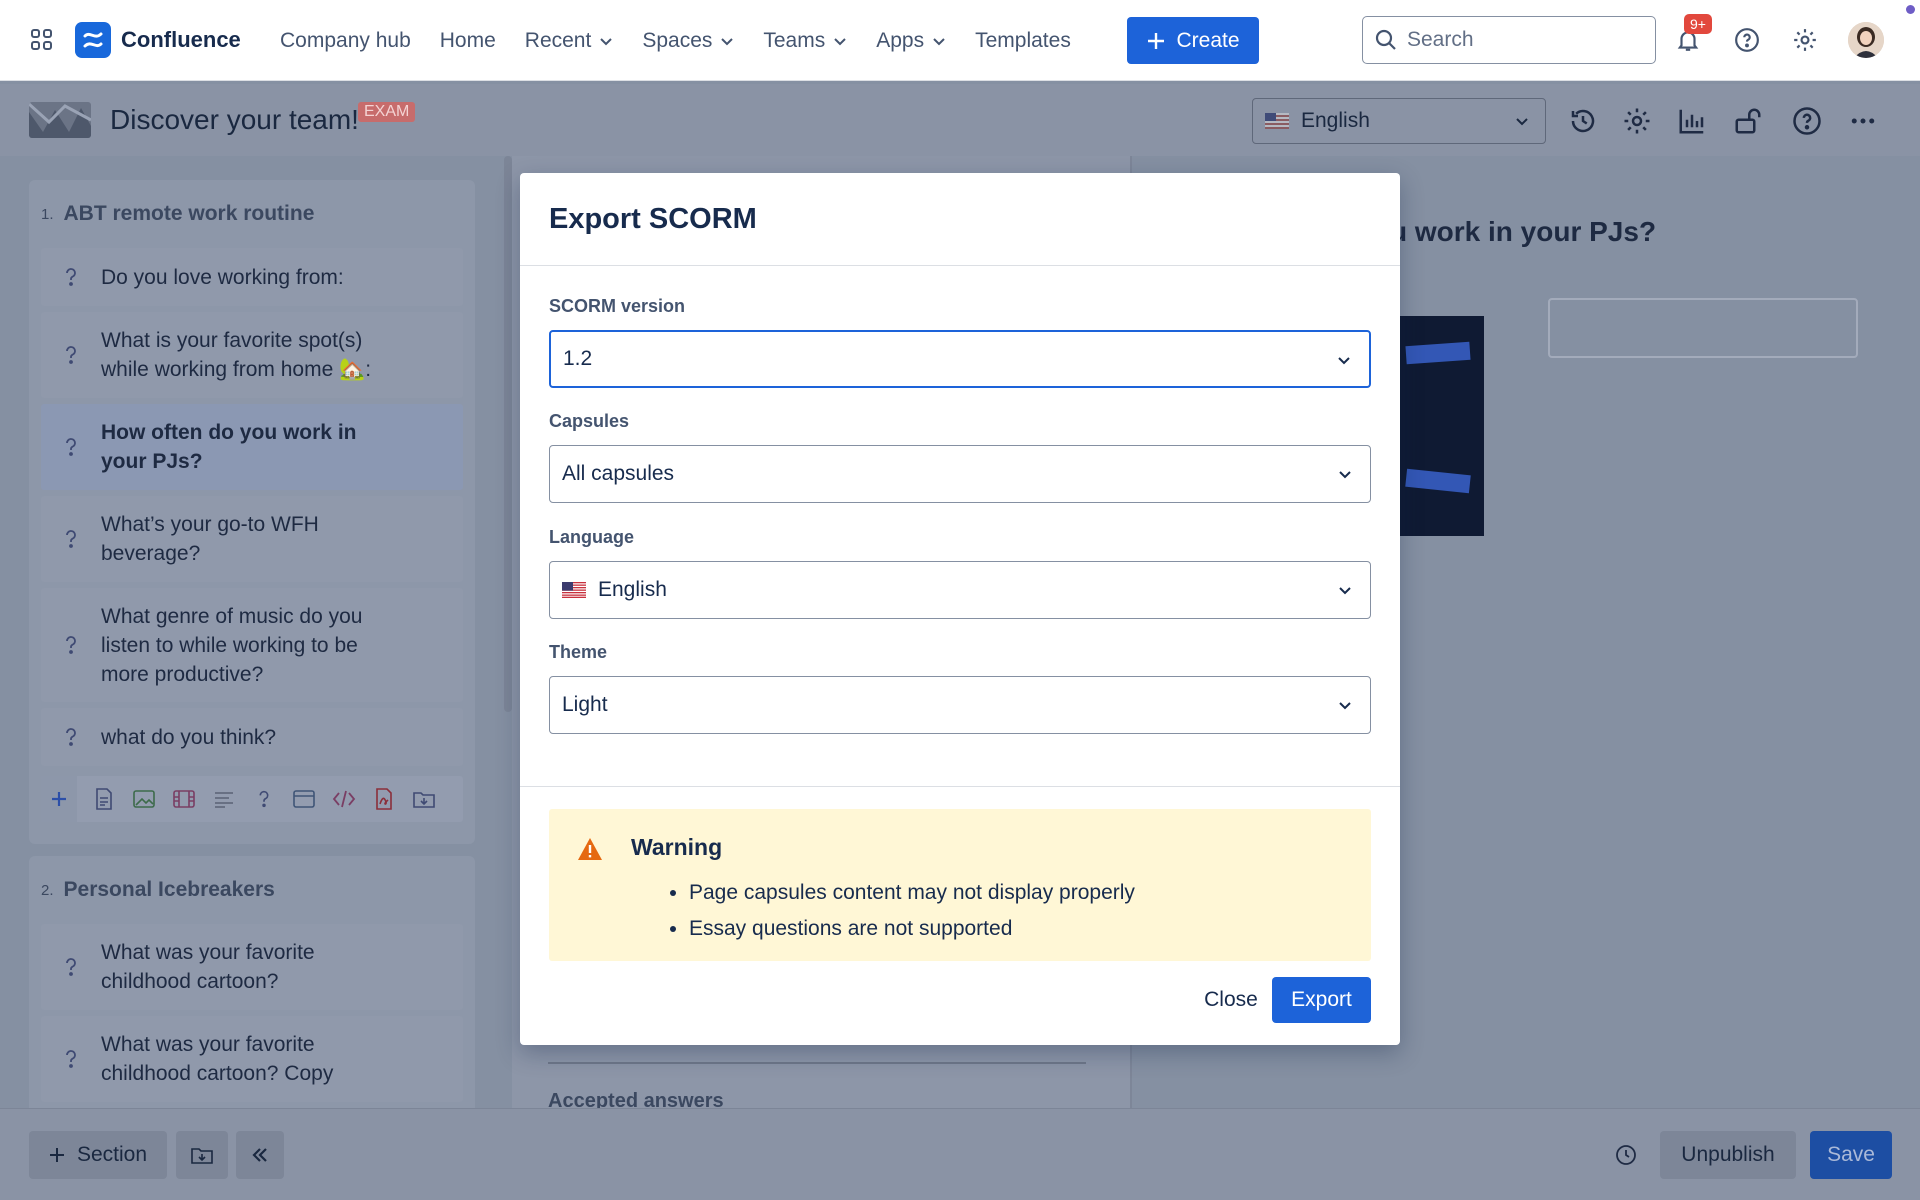 The image size is (1920, 1200). What do you see at coordinates (47, 890) in the screenshot?
I see `section-number: 2.` at bounding box center [47, 890].